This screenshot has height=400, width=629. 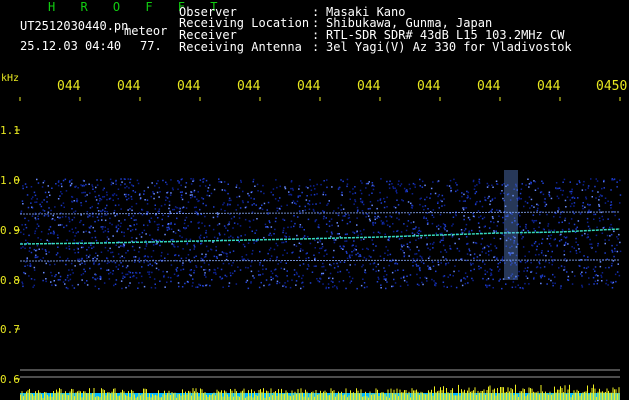 I want to click on meteor-echo, so click(x=511, y=225).